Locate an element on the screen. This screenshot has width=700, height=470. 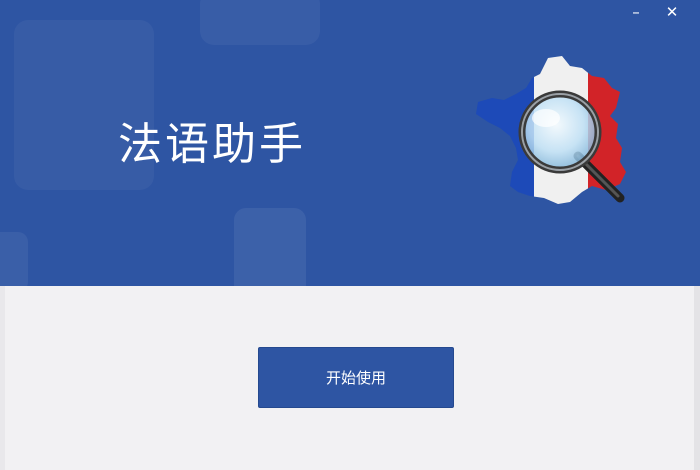
start-button: 开始使用 is located at coordinates (356, 377).